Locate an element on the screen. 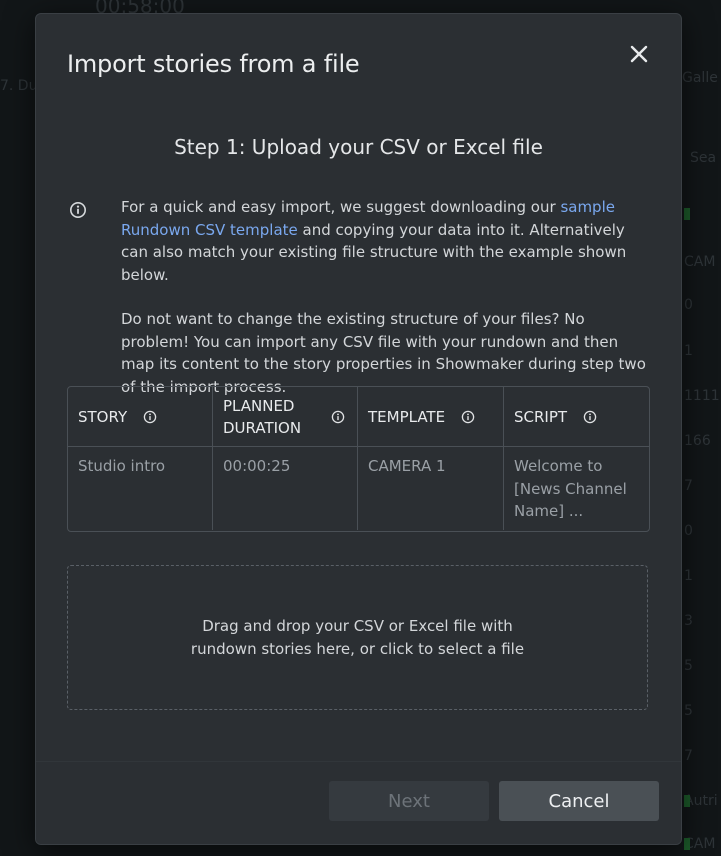 This screenshot has width=721, height=856. column-header-planned-duration: PLANNED DURATION is located at coordinates (285, 417).